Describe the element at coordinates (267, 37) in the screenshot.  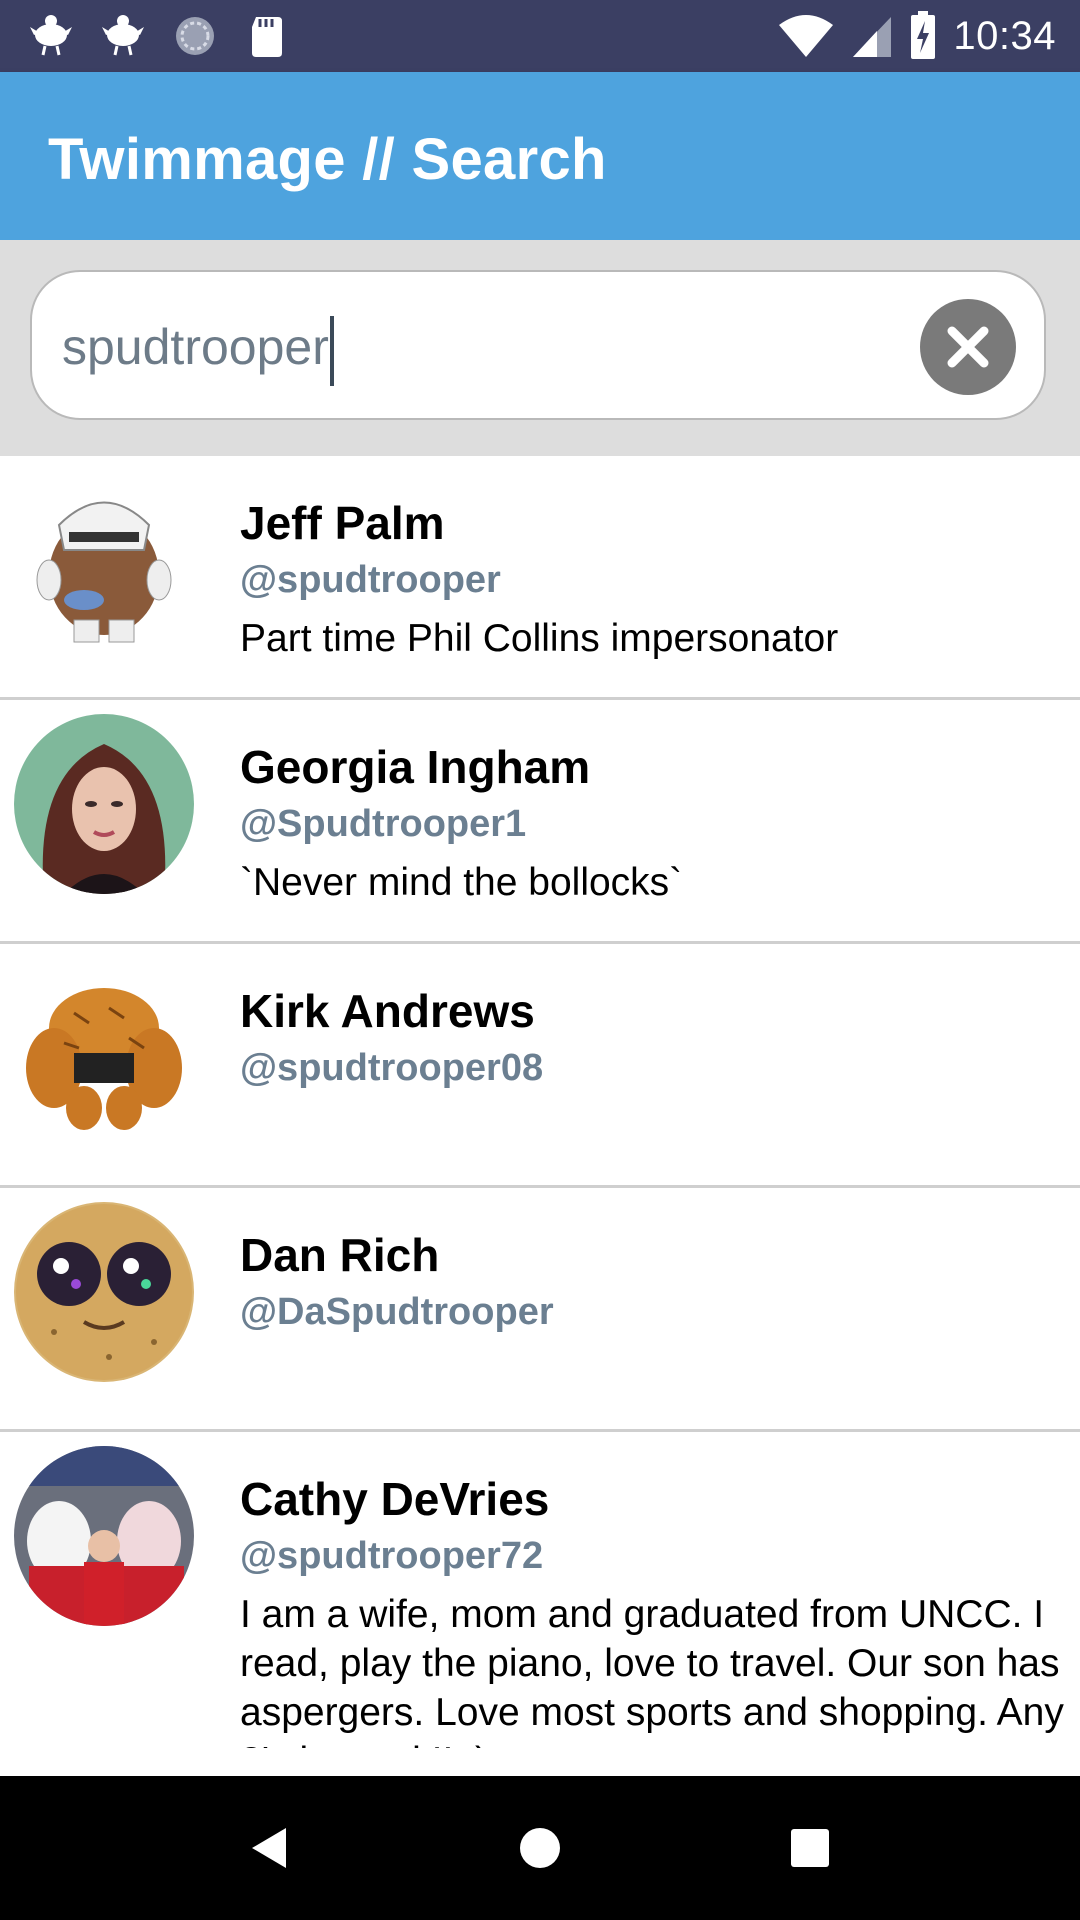
I see `sd-card-icon` at that location.